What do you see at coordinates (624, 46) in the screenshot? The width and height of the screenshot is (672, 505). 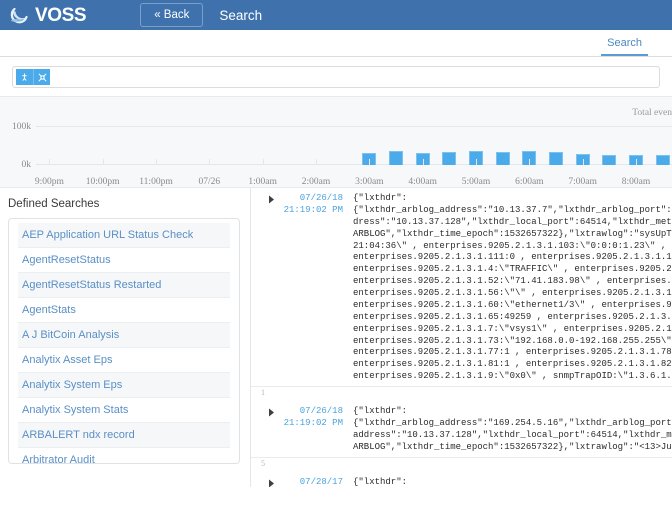 I see `tab-search: Search` at bounding box center [624, 46].